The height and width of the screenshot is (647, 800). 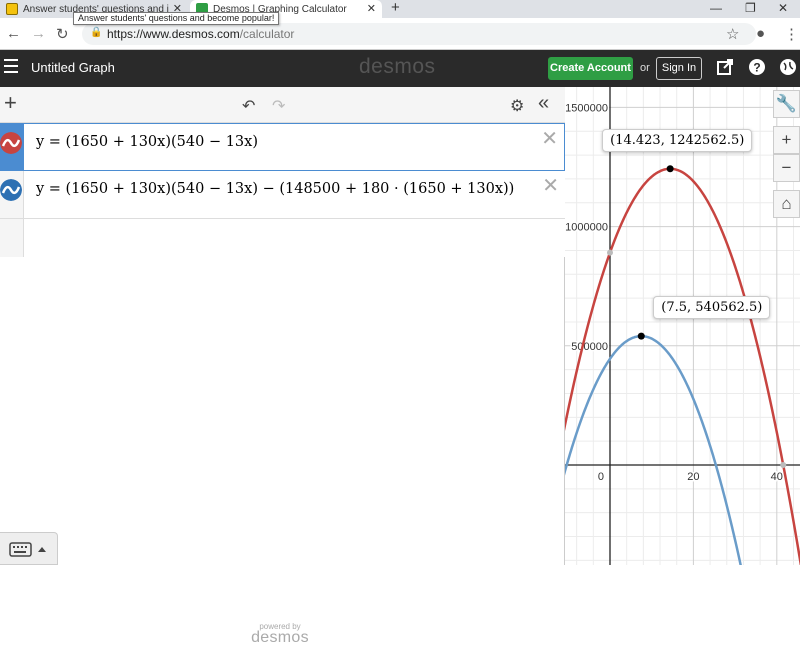 What do you see at coordinates (725, 67) in the screenshot?
I see `share-icon` at bounding box center [725, 67].